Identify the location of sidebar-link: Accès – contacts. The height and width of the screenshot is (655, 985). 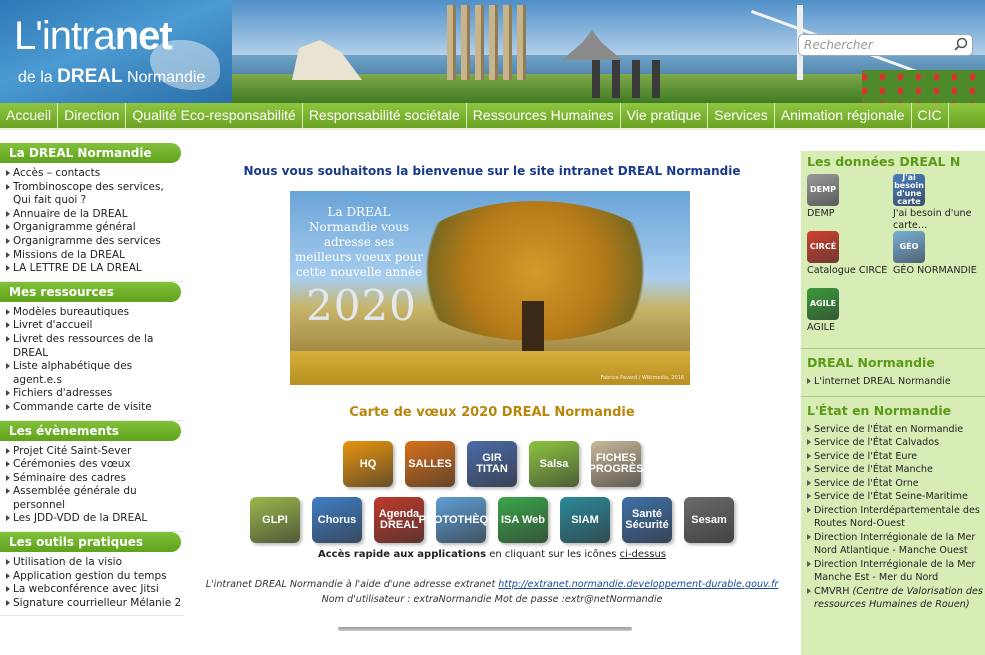
(95, 174).